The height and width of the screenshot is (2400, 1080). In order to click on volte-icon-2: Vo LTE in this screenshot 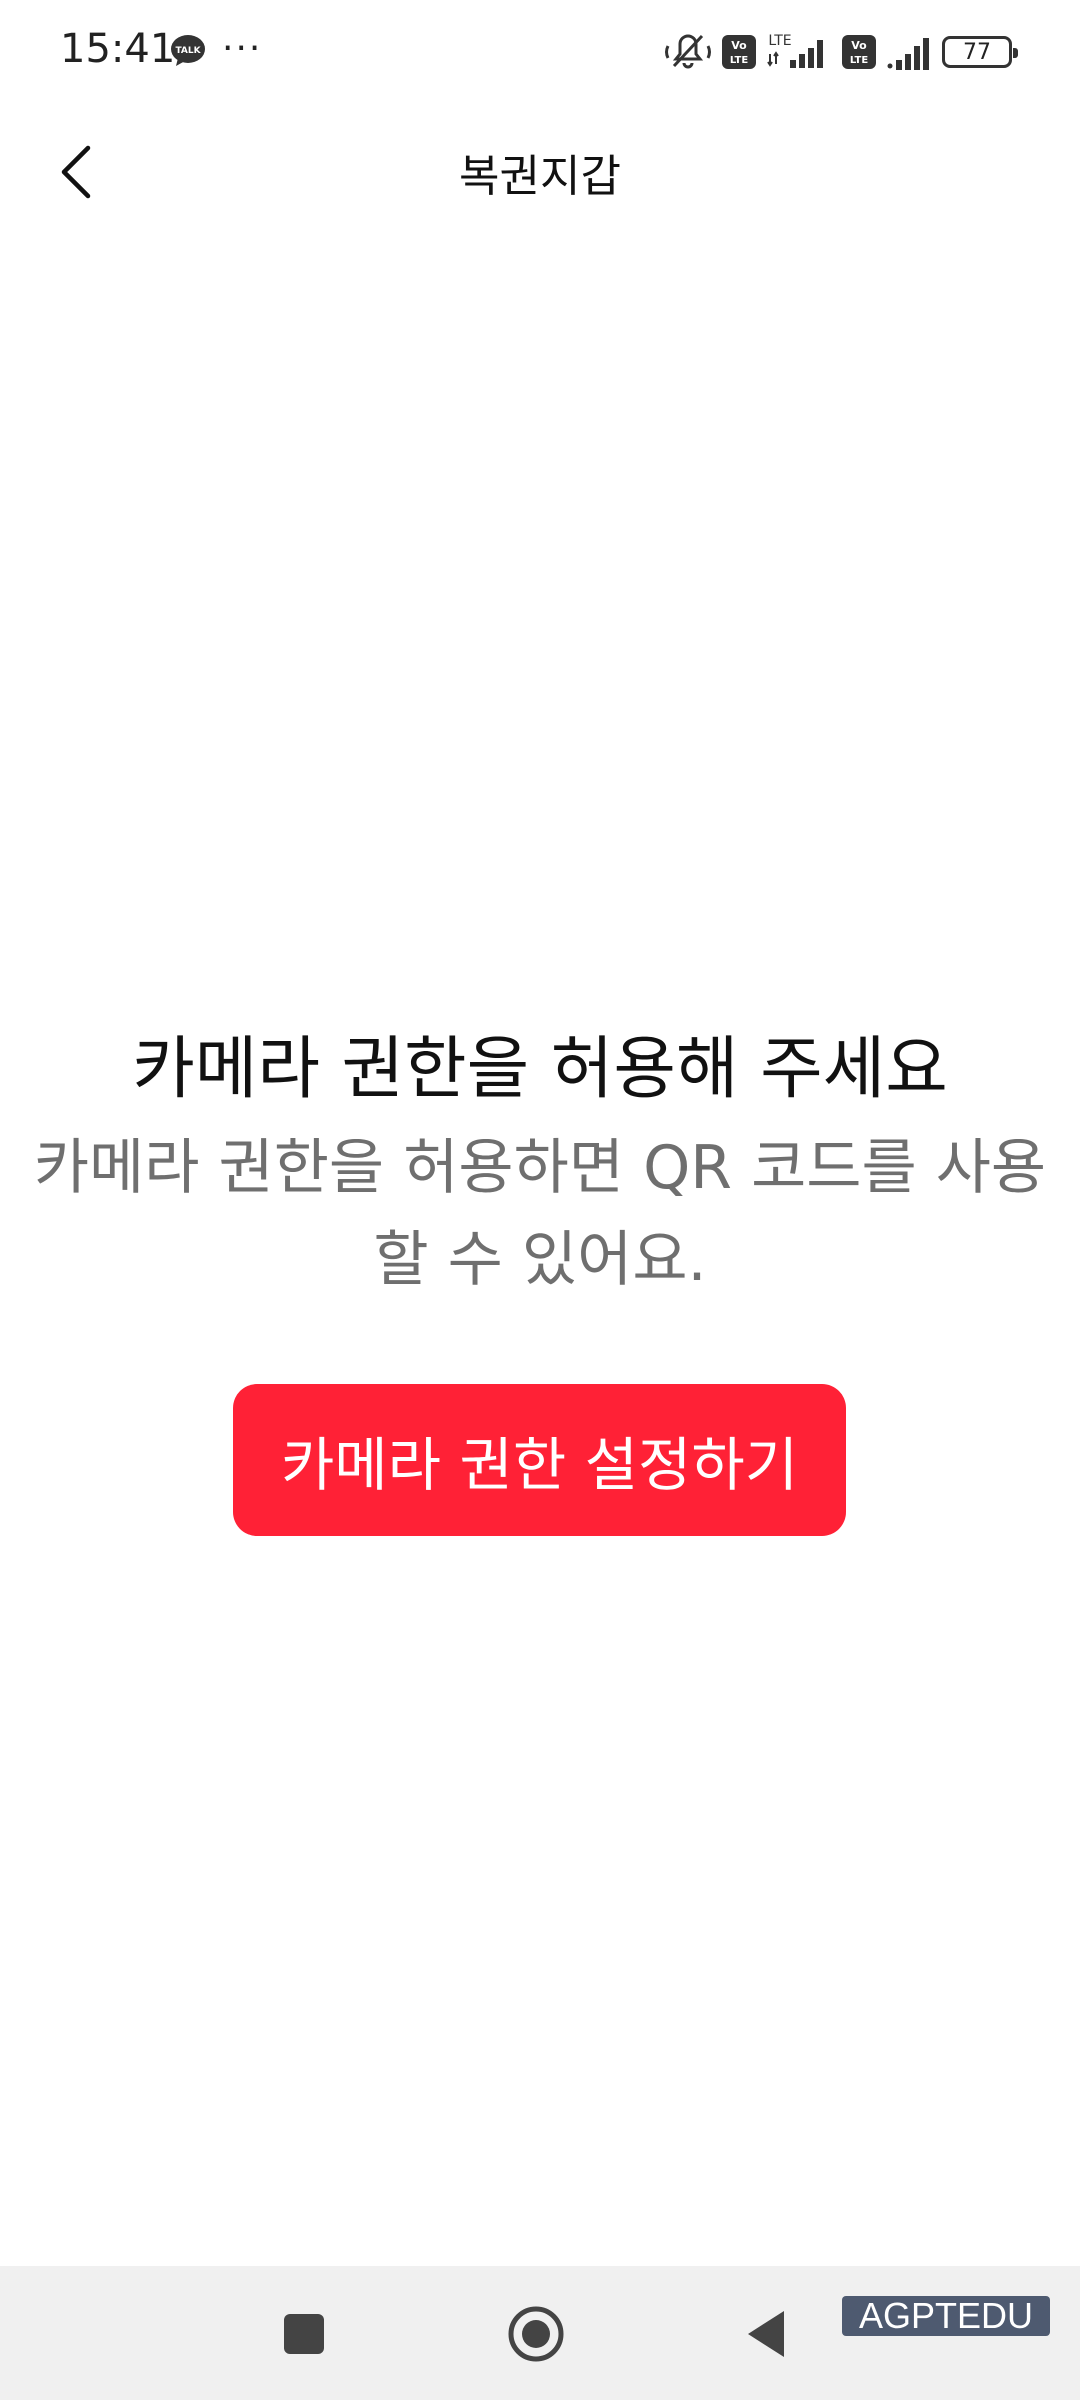, I will do `click(859, 52)`.